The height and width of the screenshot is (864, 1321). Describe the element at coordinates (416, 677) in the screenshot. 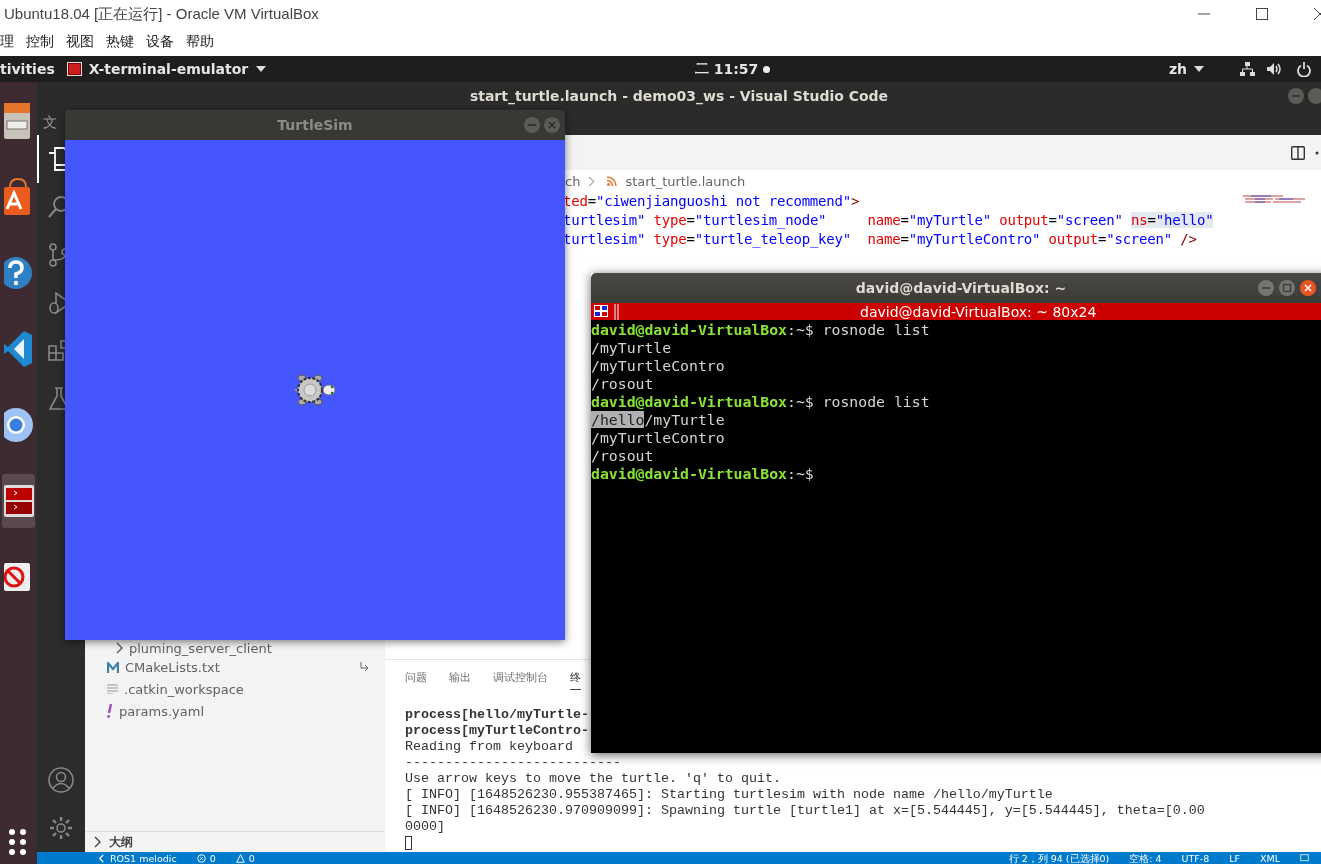

I see `panel-tab: 问题` at that location.